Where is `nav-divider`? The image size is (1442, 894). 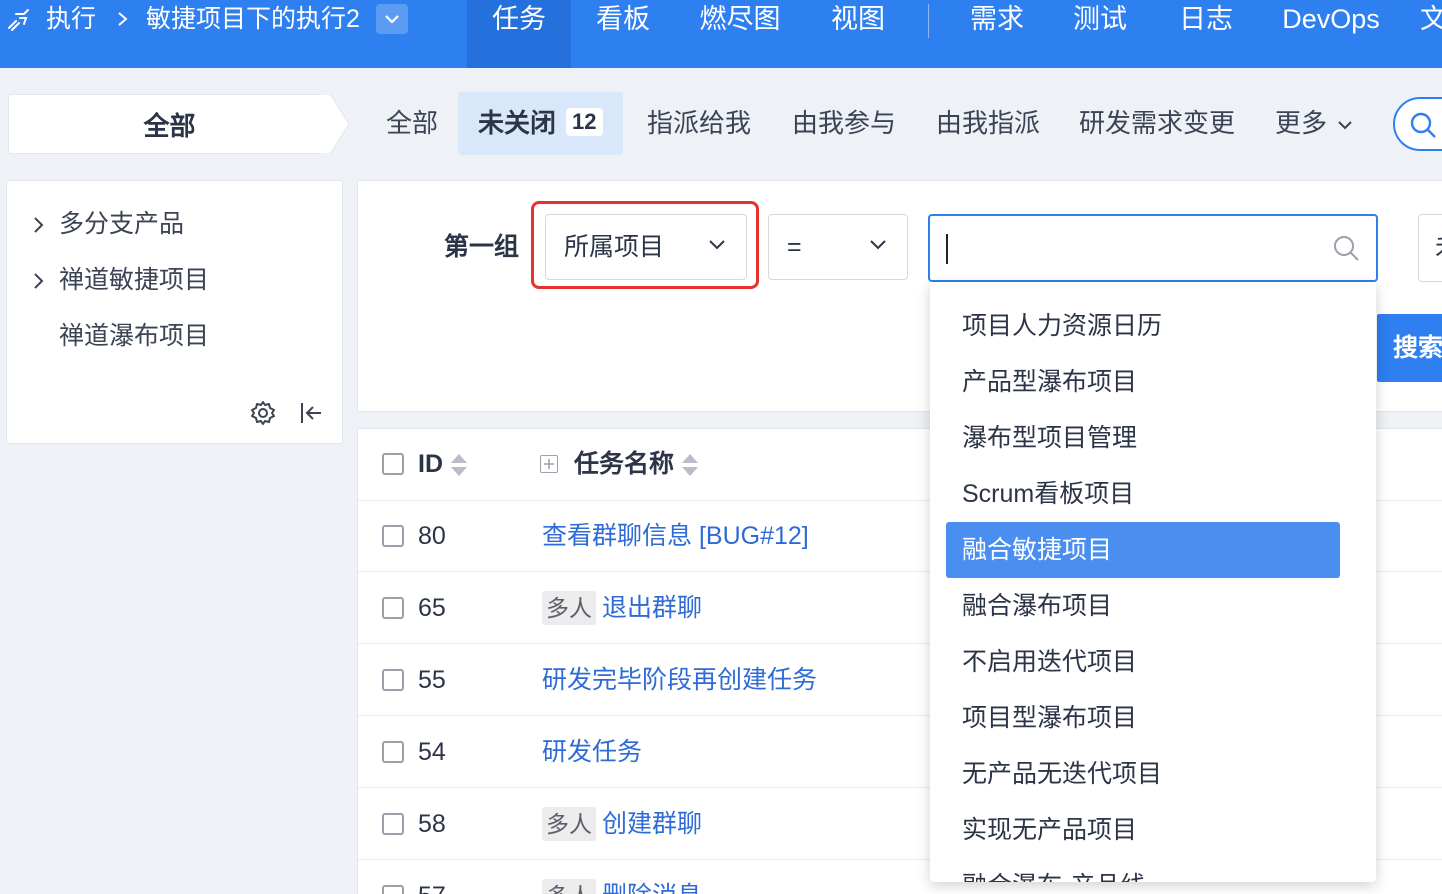 nav-divider is located at coordinates (928, 21).